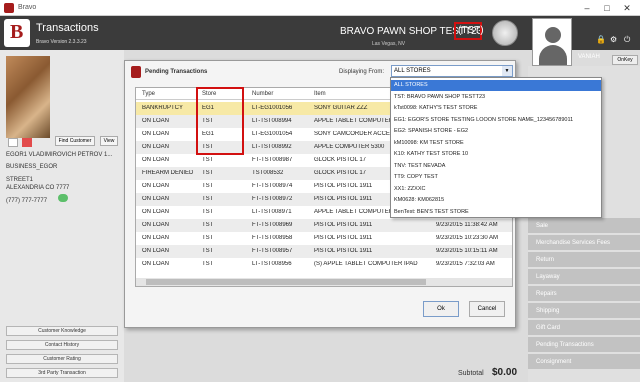 This screenshot has height=382, width=640. I want to click on cell-date: 9/23/2015 10:23:30 AM, so click(467, 238).